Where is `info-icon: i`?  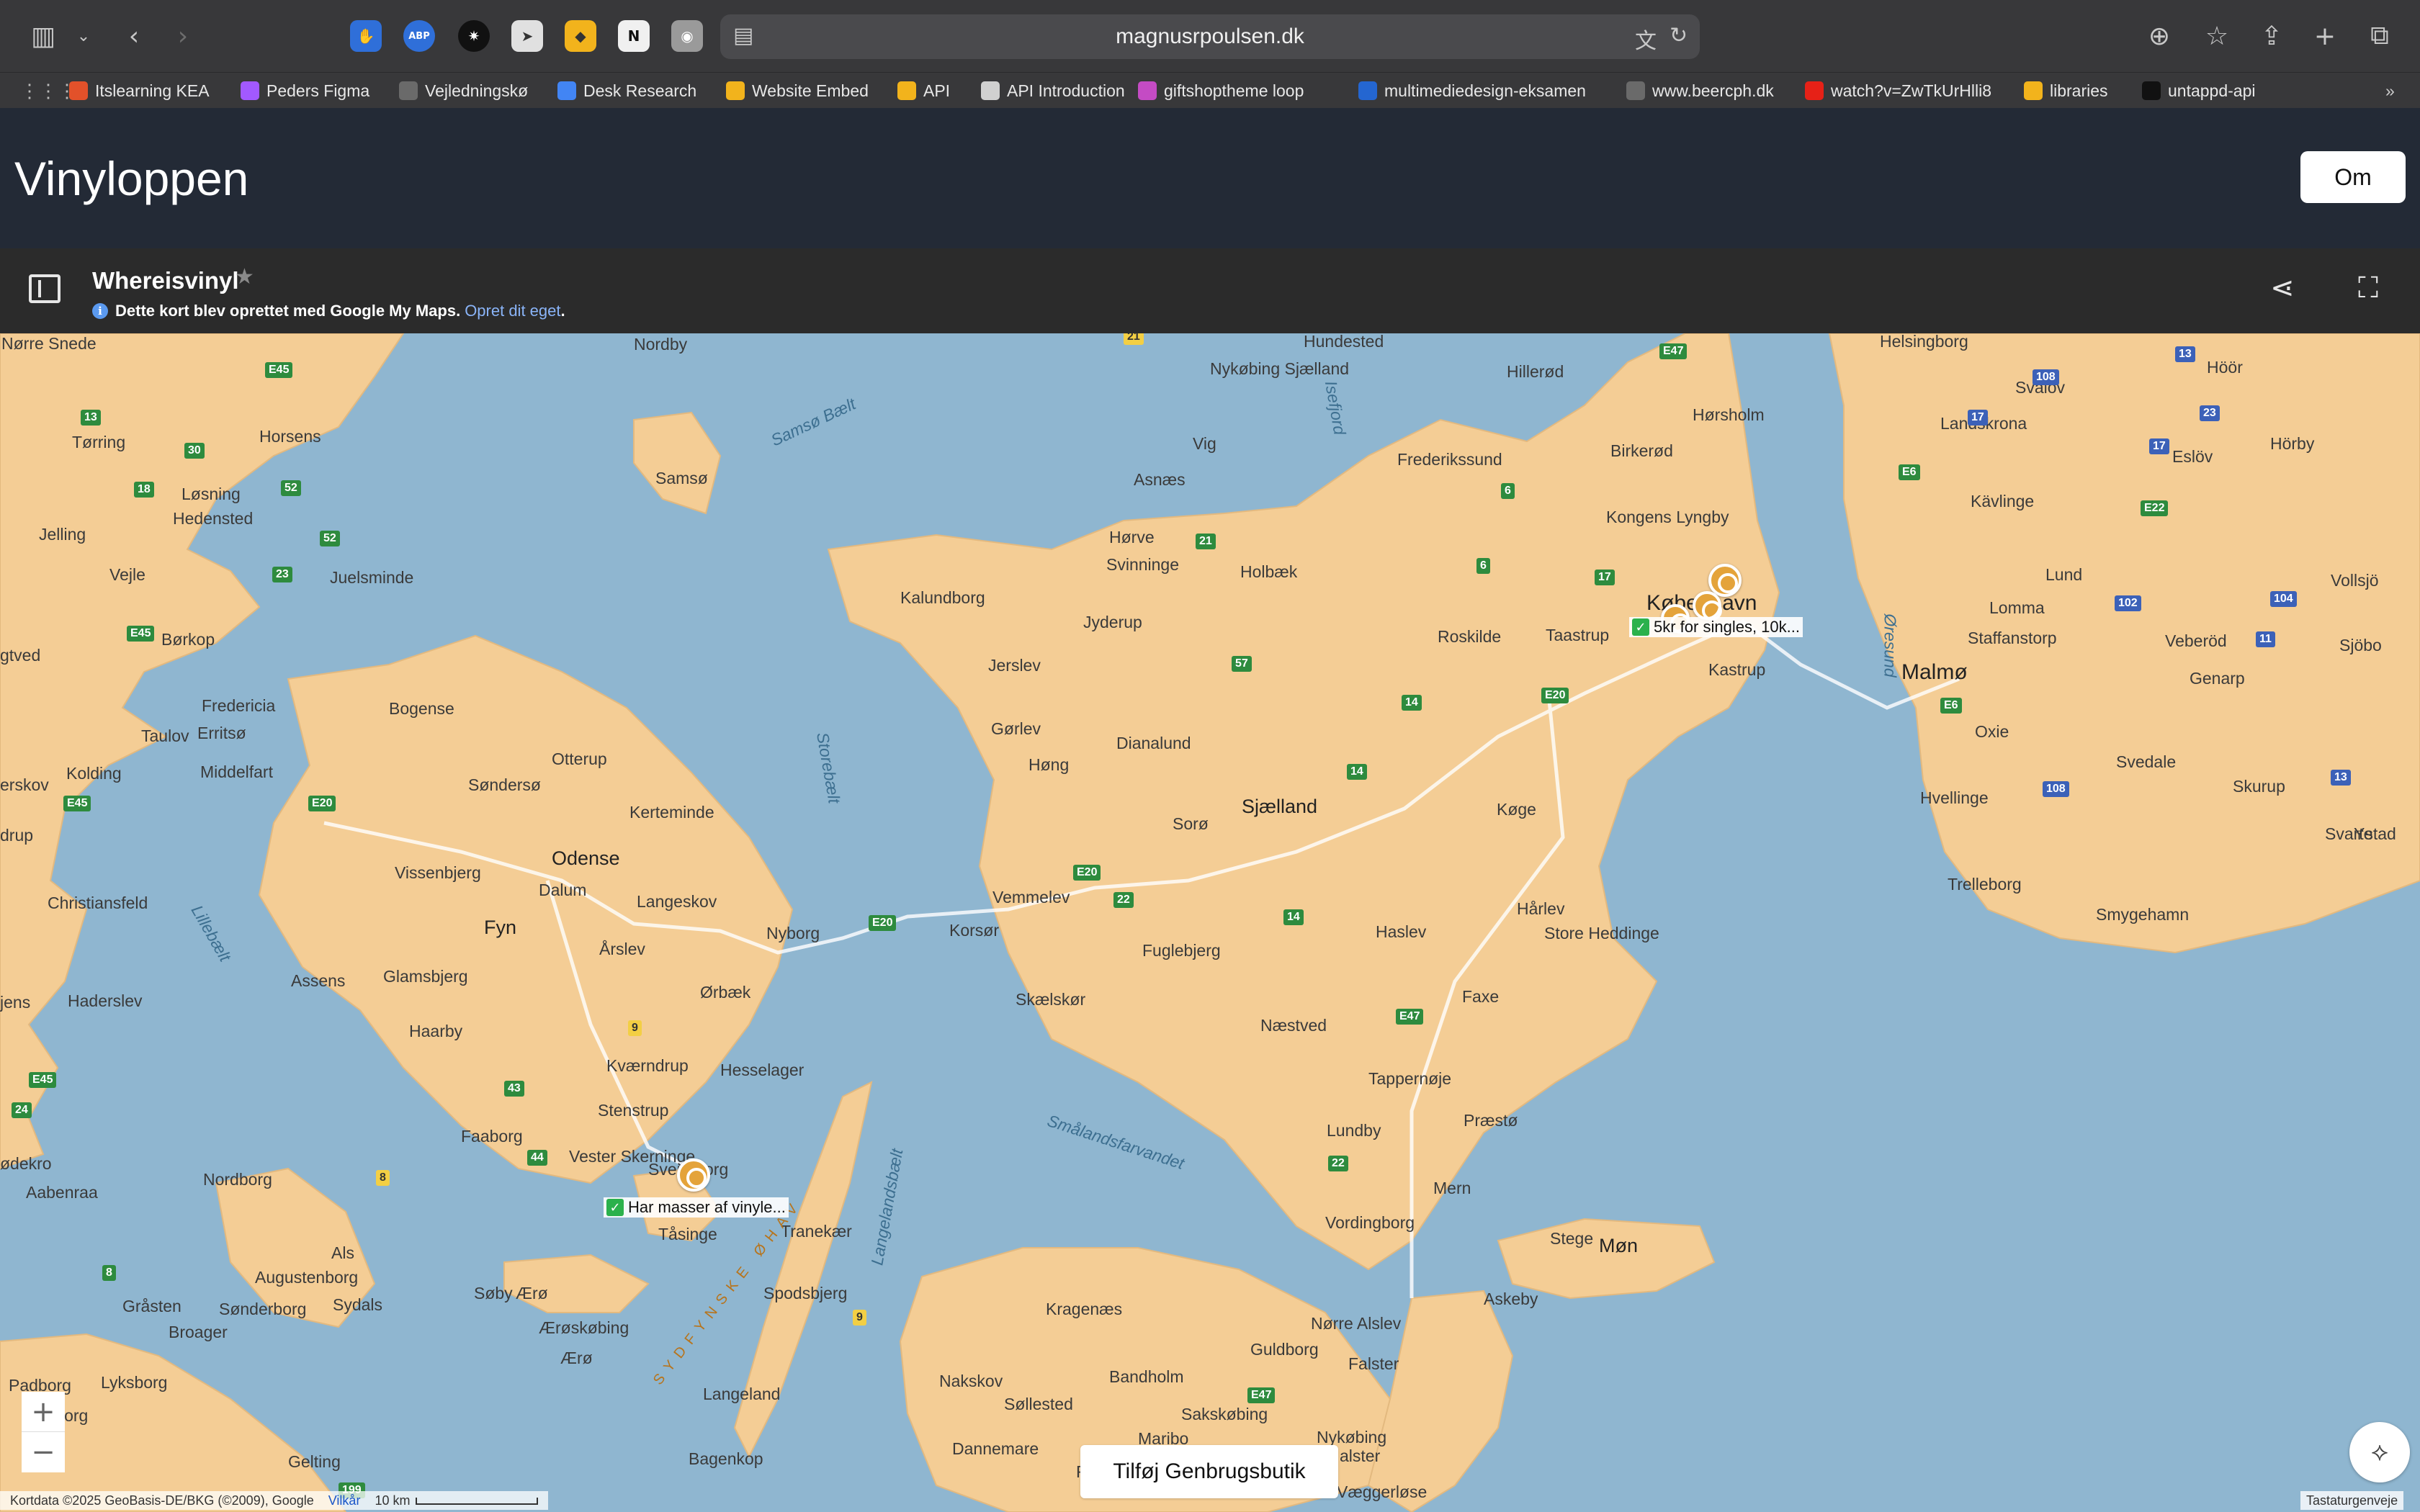 info-icon: i is located at coordinates (100, 311).